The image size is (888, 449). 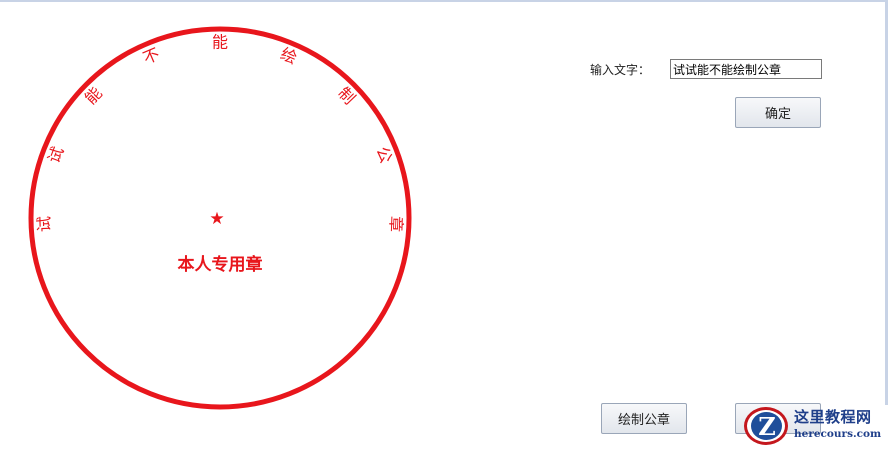 What do you see at coordinates (220, 42) in the screenshot?
I see `seal-ring-char: 能` at bounding box center [220, 42].